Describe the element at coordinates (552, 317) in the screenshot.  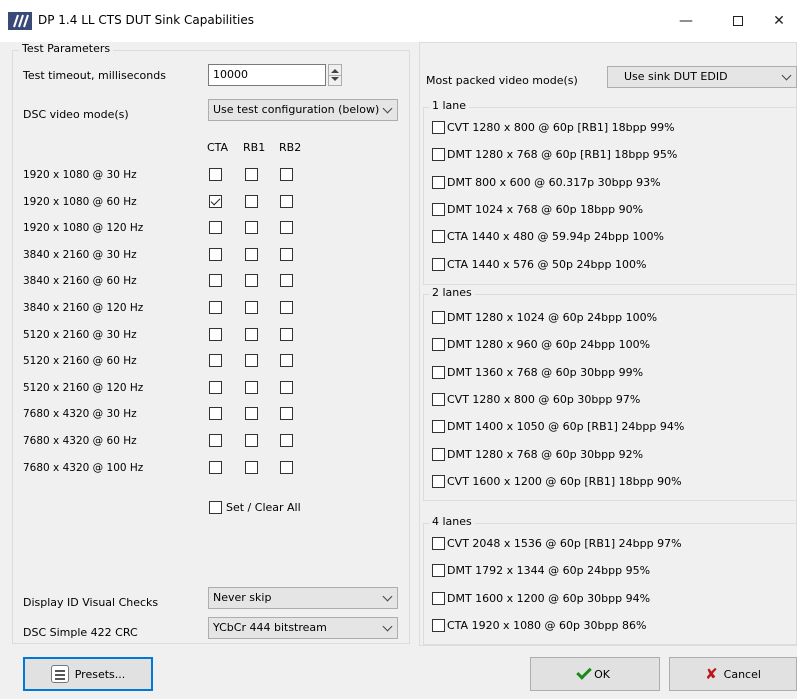
I see `video-mode-label: DMT 1280 x 1024 @ 60p 24bpp 100%` at that location.